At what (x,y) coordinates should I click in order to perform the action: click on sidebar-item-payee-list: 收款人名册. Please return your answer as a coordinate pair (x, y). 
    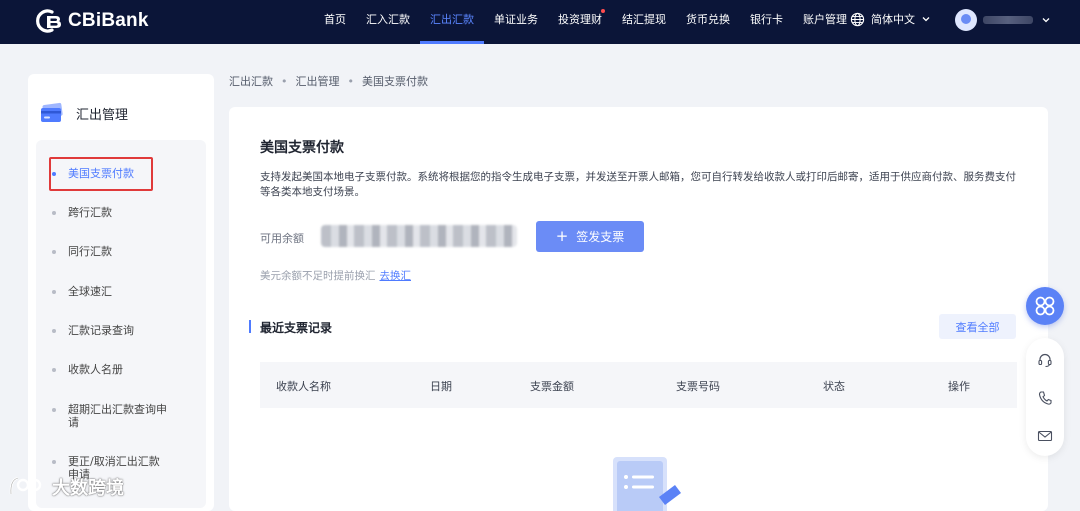
    Looking at the image, I should click on (121, 369).